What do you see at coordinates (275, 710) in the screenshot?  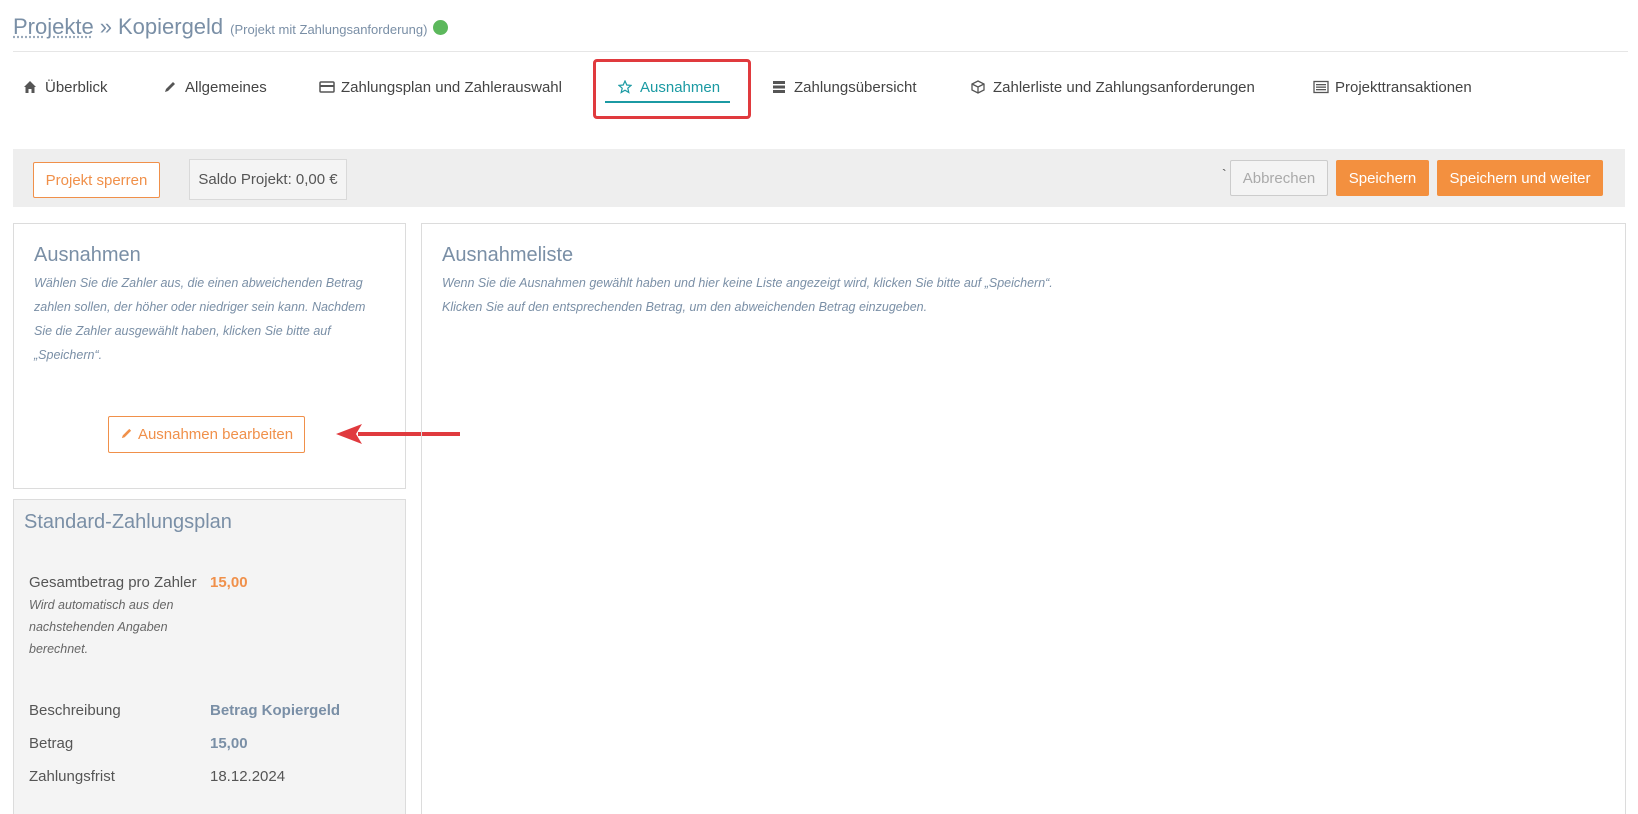 I see `description-value: Betrag Kopiergeld` at bounding box center [275, 710].